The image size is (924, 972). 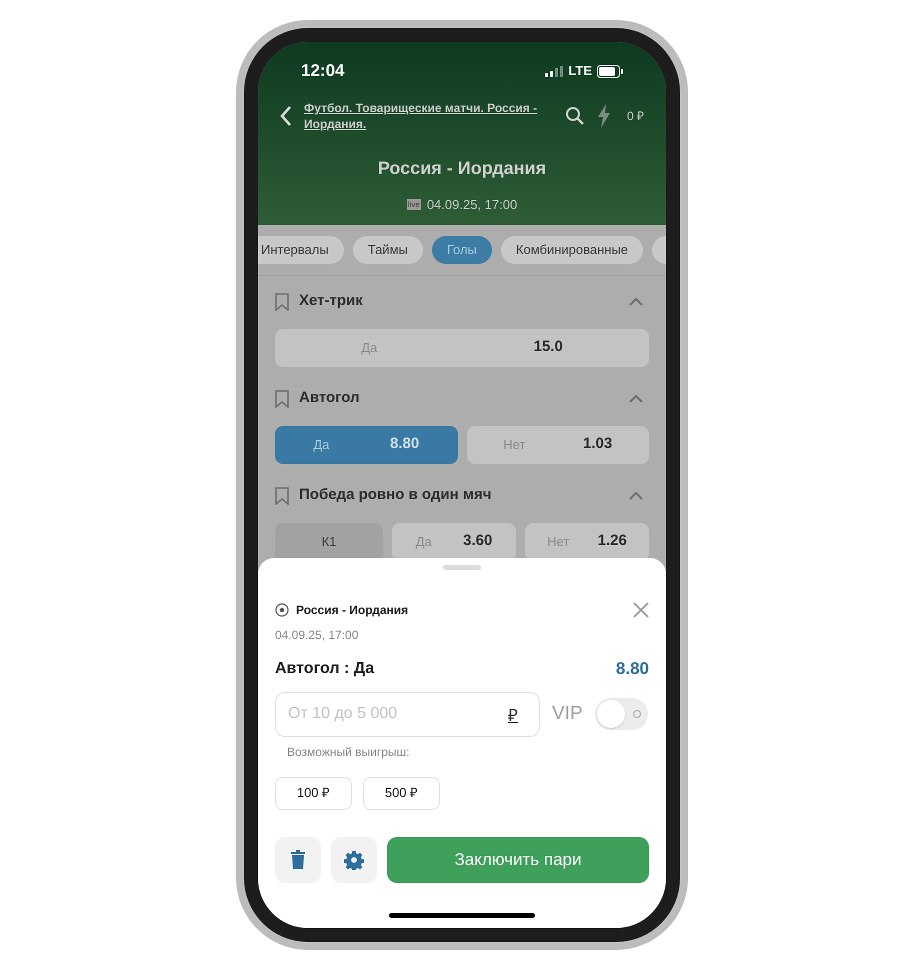 I want to click on tab: Интервалы, so click(x=301, y=250).